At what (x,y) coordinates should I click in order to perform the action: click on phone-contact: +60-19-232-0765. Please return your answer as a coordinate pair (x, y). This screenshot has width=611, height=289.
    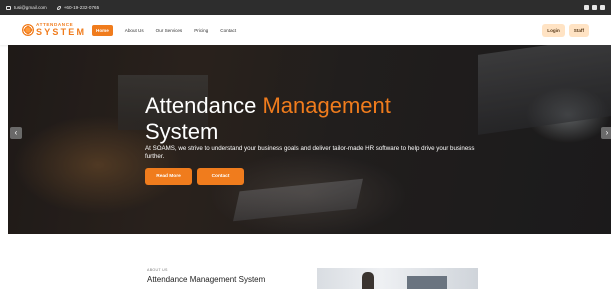
    Looking at the image, I should click on (77, 7).